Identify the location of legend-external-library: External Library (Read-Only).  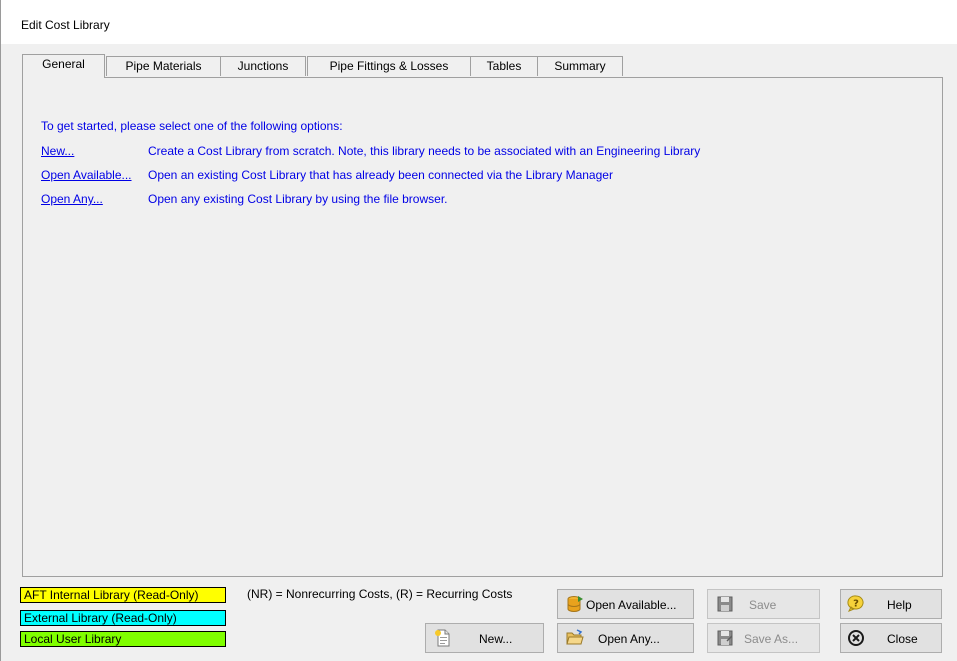
(123, 618).